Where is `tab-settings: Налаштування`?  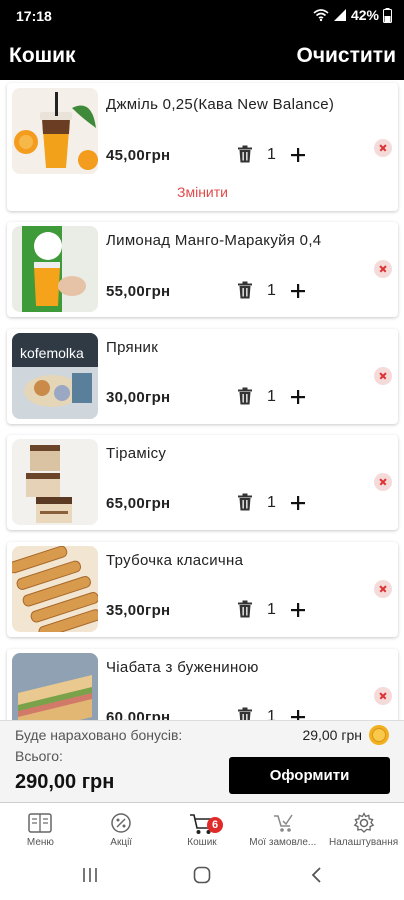
tab-settings: Налаштування is located at coordinates (363, 827).